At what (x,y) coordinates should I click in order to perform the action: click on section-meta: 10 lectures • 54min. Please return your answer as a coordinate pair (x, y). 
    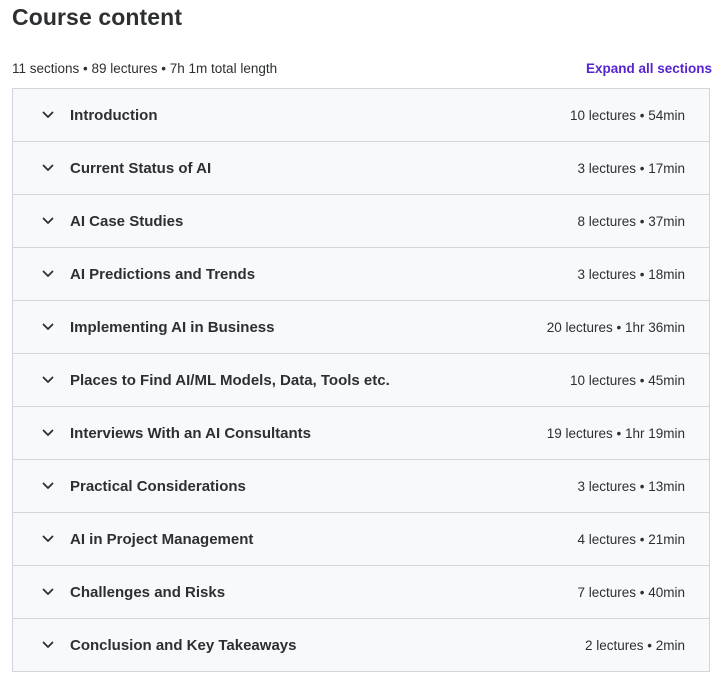
    Looking at the image, I should click on (627, 115).